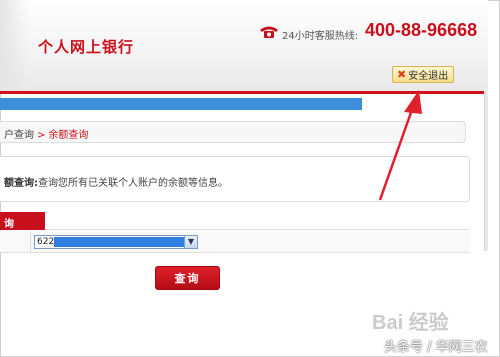  What do you see at coordinates (233, 132) in the screenshot?
I see `breadcrumb-container: 户查询 > 余额查询` at bounding box center [233, 132].